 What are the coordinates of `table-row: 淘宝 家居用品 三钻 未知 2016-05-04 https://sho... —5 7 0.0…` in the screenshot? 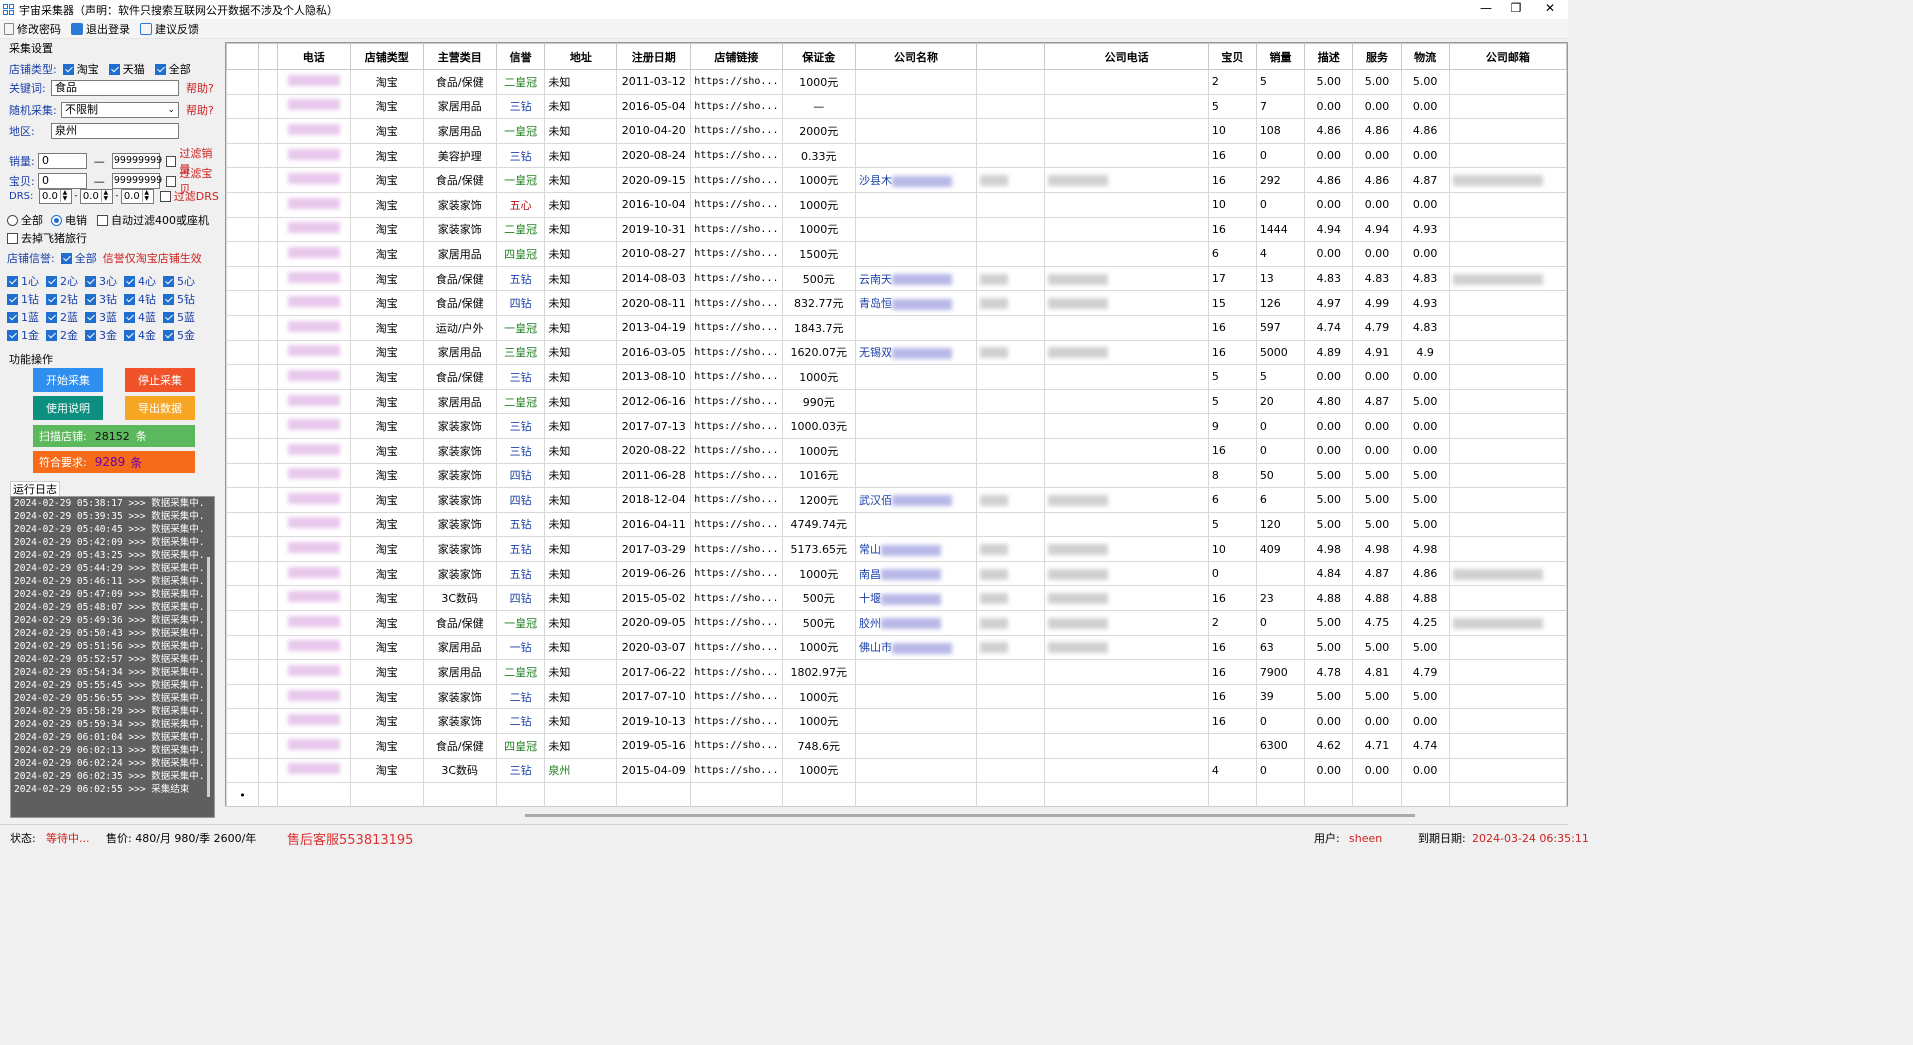 It's located at (896, 106).